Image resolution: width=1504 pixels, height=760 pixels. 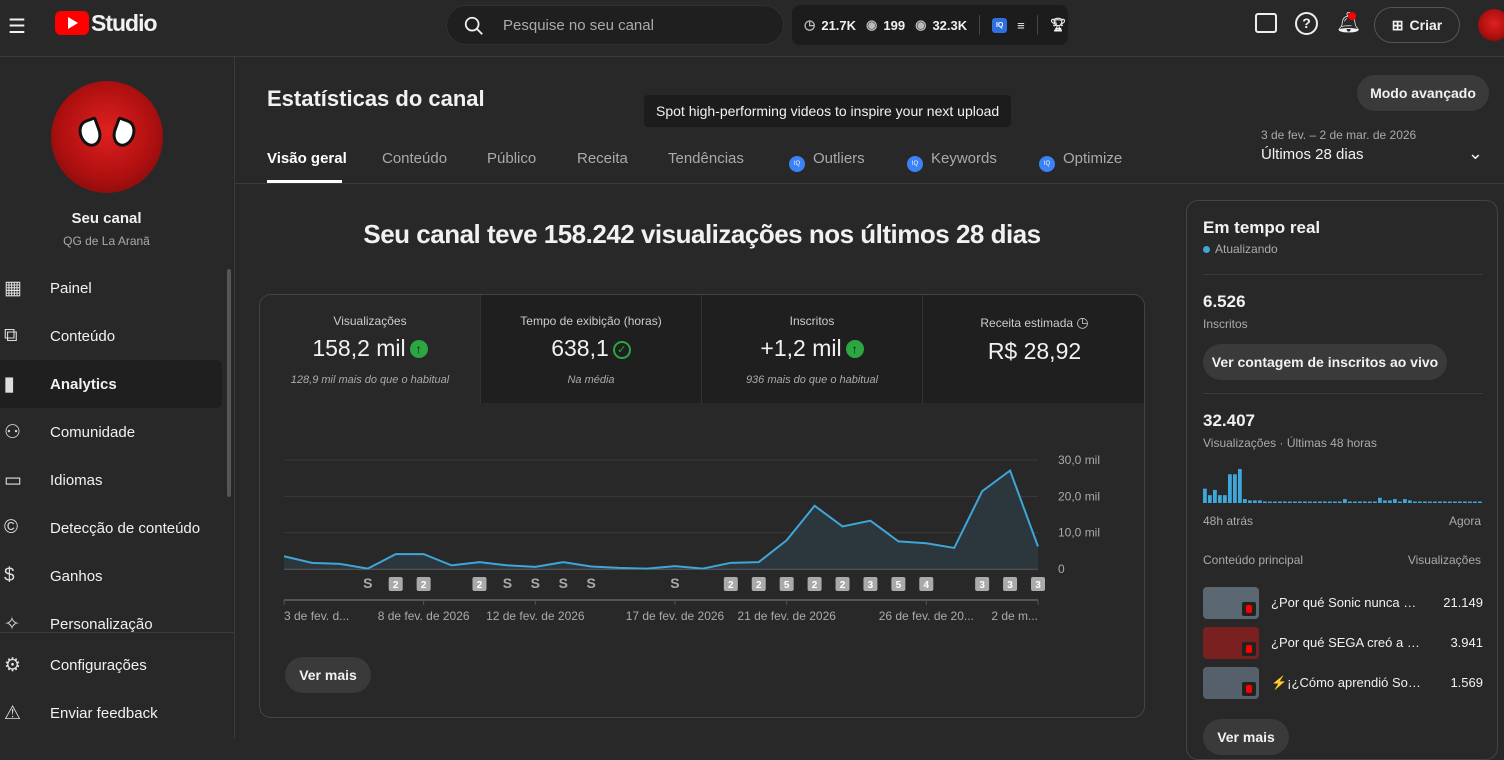 What do you see at coordinates (952, 161) in the screenshot?
I see `tab-keywords: IQ Keywords` at bounding box center [952, 161].